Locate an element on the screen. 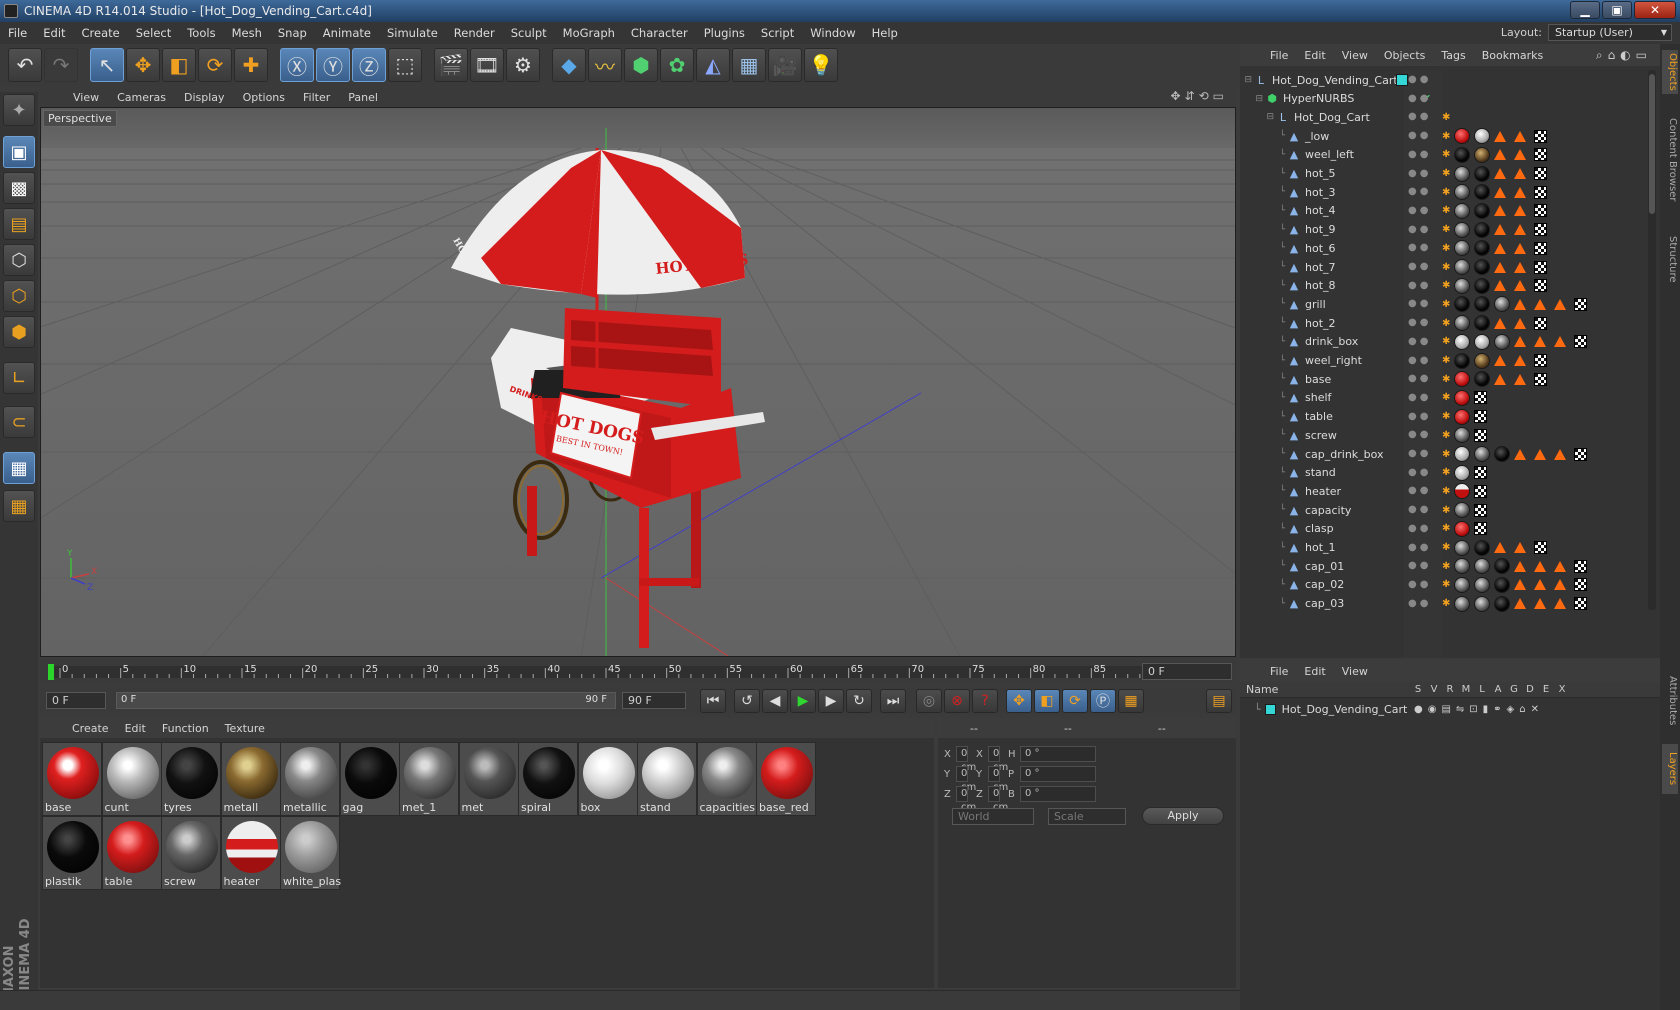 The width and height of the screenshot is (1680, 1010). object-tree-row: └ ▲ capacity is located at coordinates (1322, 510).